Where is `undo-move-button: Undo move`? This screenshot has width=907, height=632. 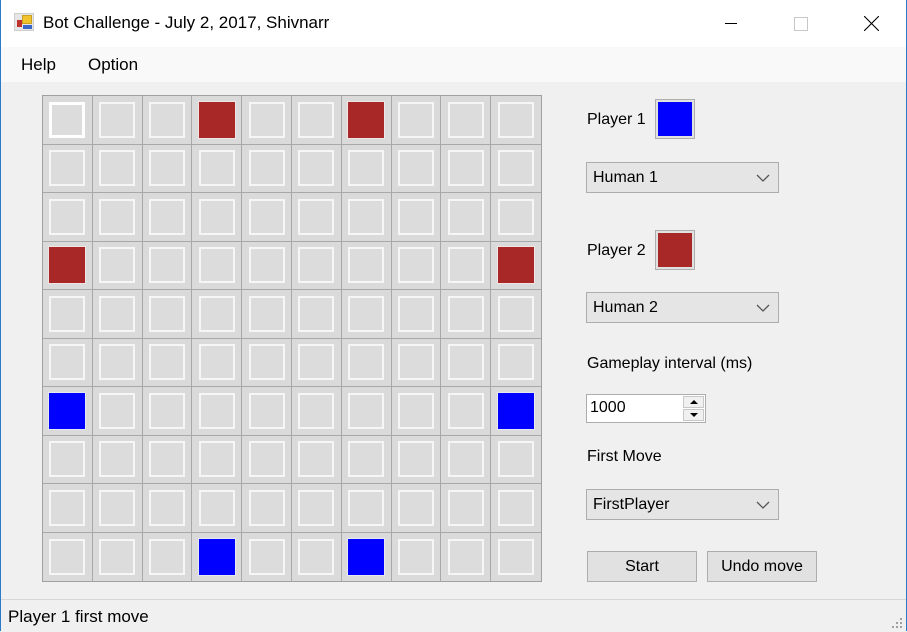 undo-move-button: Undo move is located at coordinates (762, 566).